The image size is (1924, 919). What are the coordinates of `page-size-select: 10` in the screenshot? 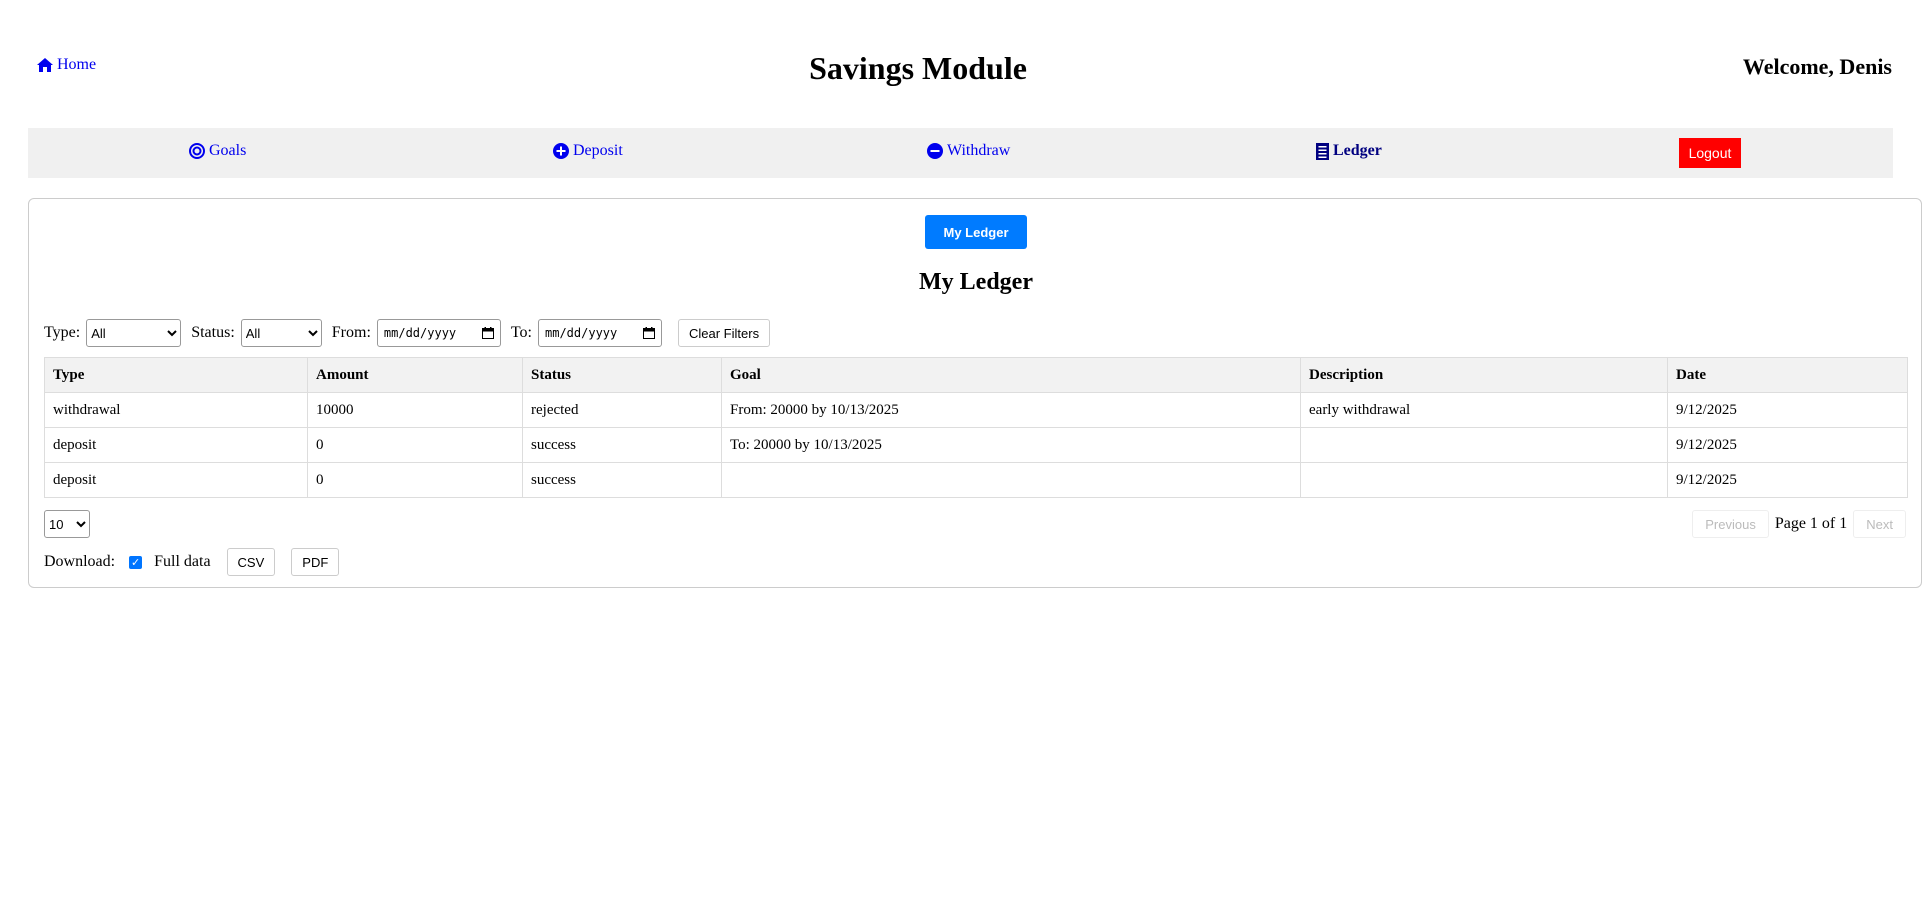 It's located at (67, 524).